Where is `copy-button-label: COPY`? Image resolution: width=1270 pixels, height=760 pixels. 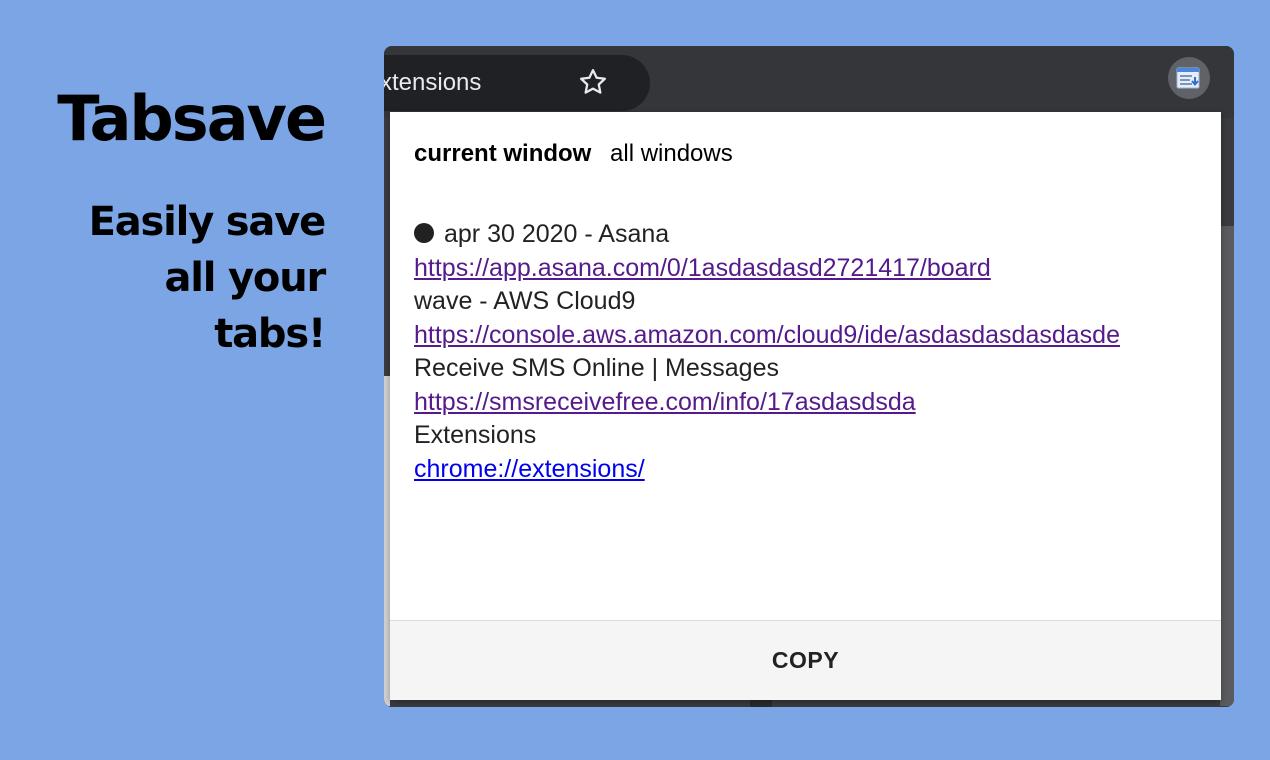
copy-button-label: COPY is located at coordinates (805, 660).